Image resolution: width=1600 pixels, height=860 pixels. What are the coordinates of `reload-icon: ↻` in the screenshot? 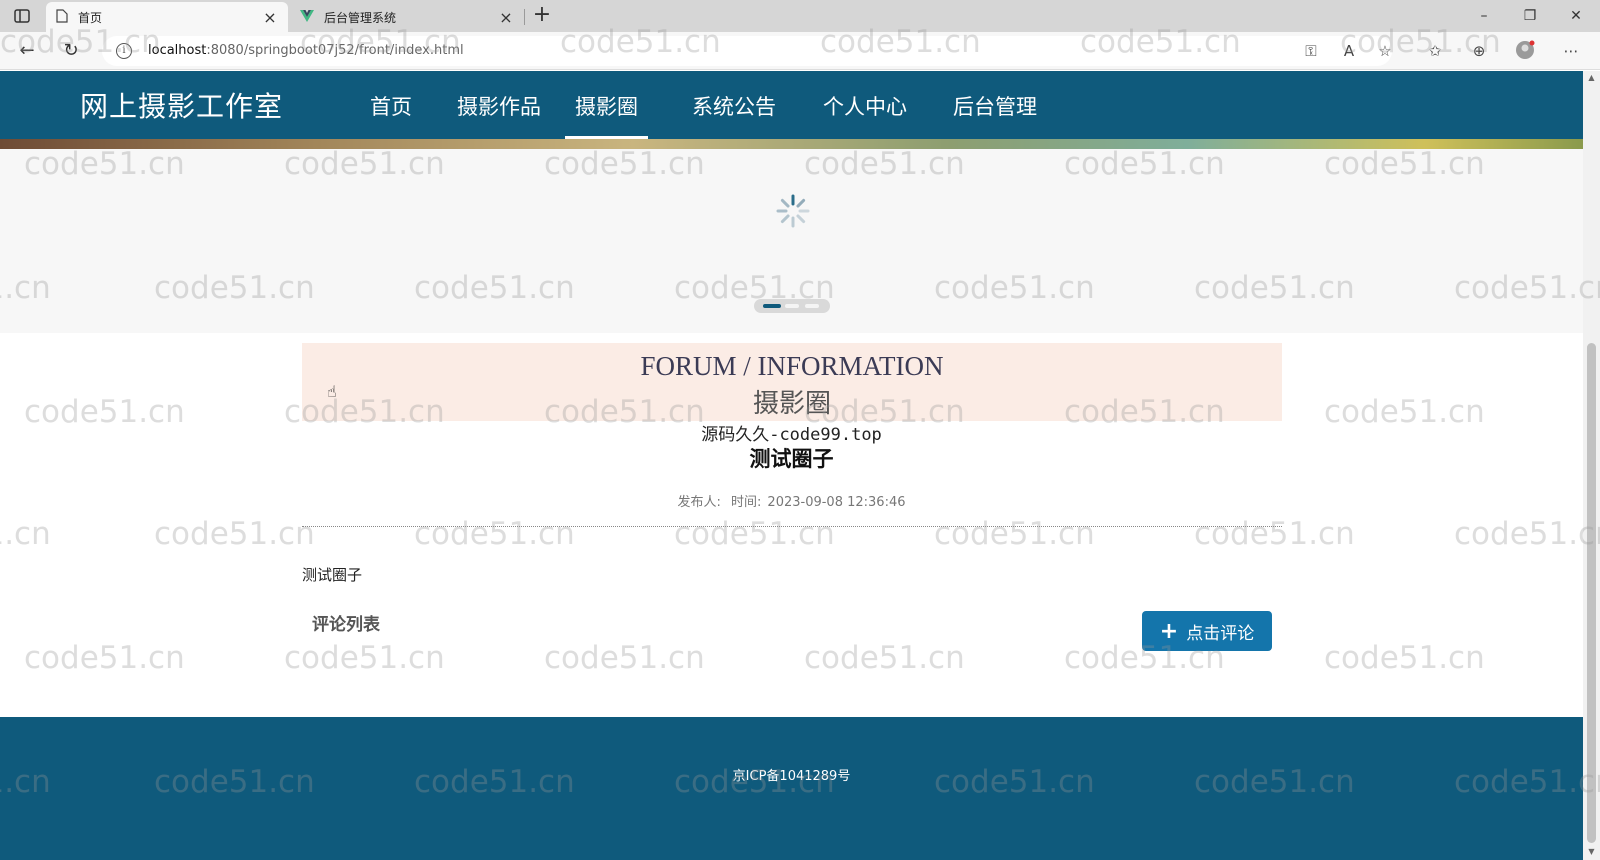 It's located at (71, 51).